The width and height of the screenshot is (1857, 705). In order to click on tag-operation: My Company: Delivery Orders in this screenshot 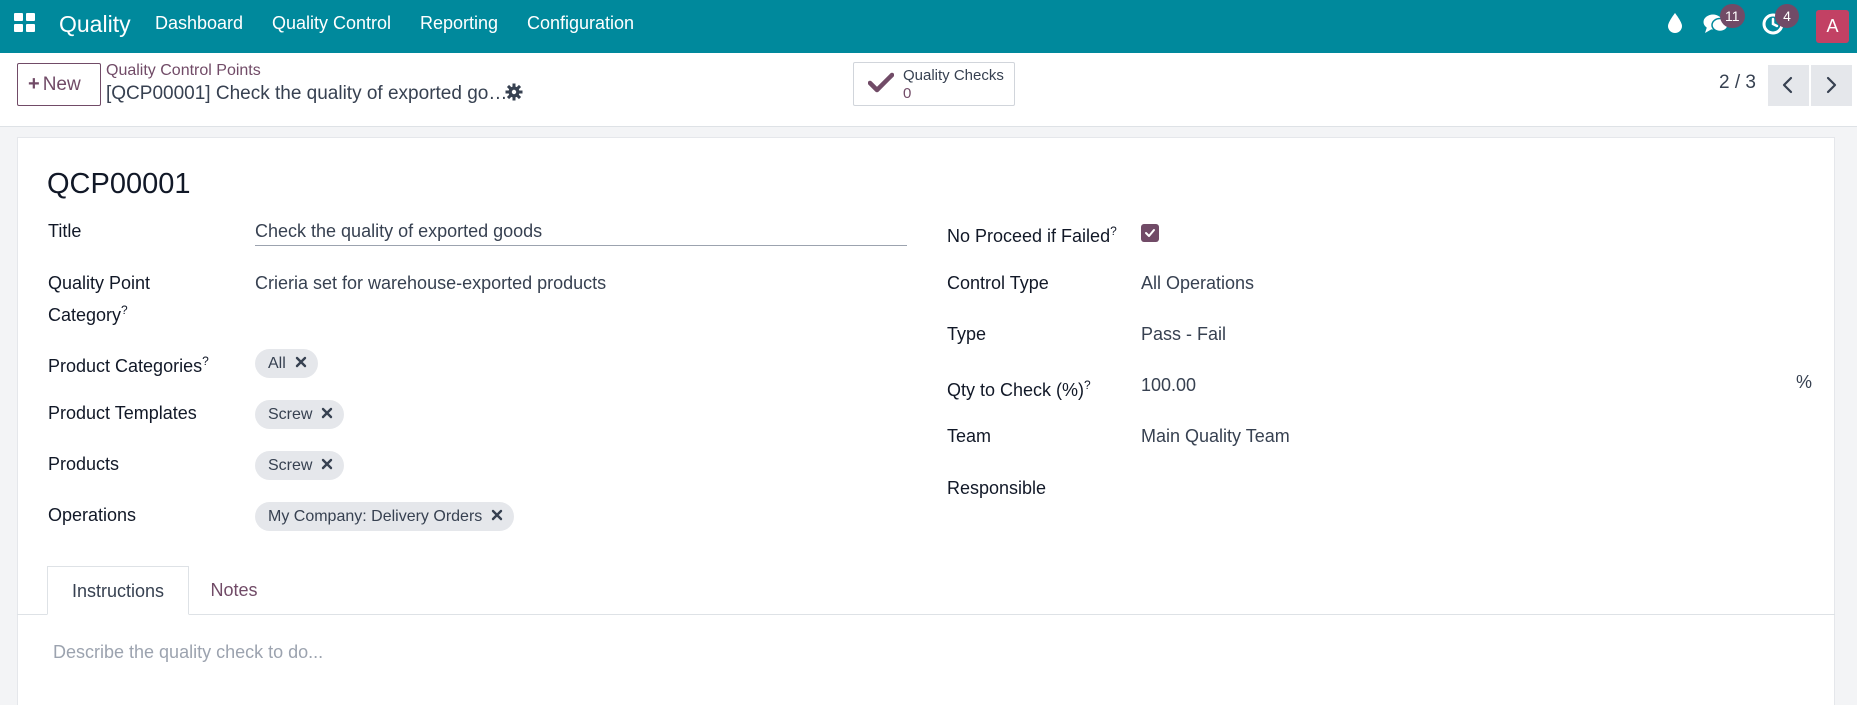, I will do `click(385, 516)`.